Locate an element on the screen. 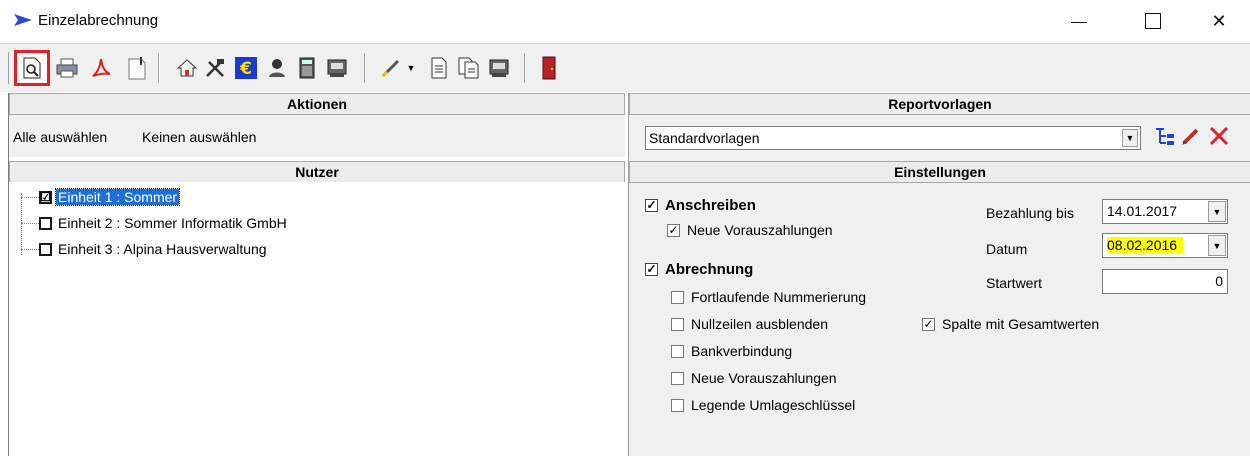 This screenshot has height=456, width=1250. pen-icon is located at coordinates (390, 68).